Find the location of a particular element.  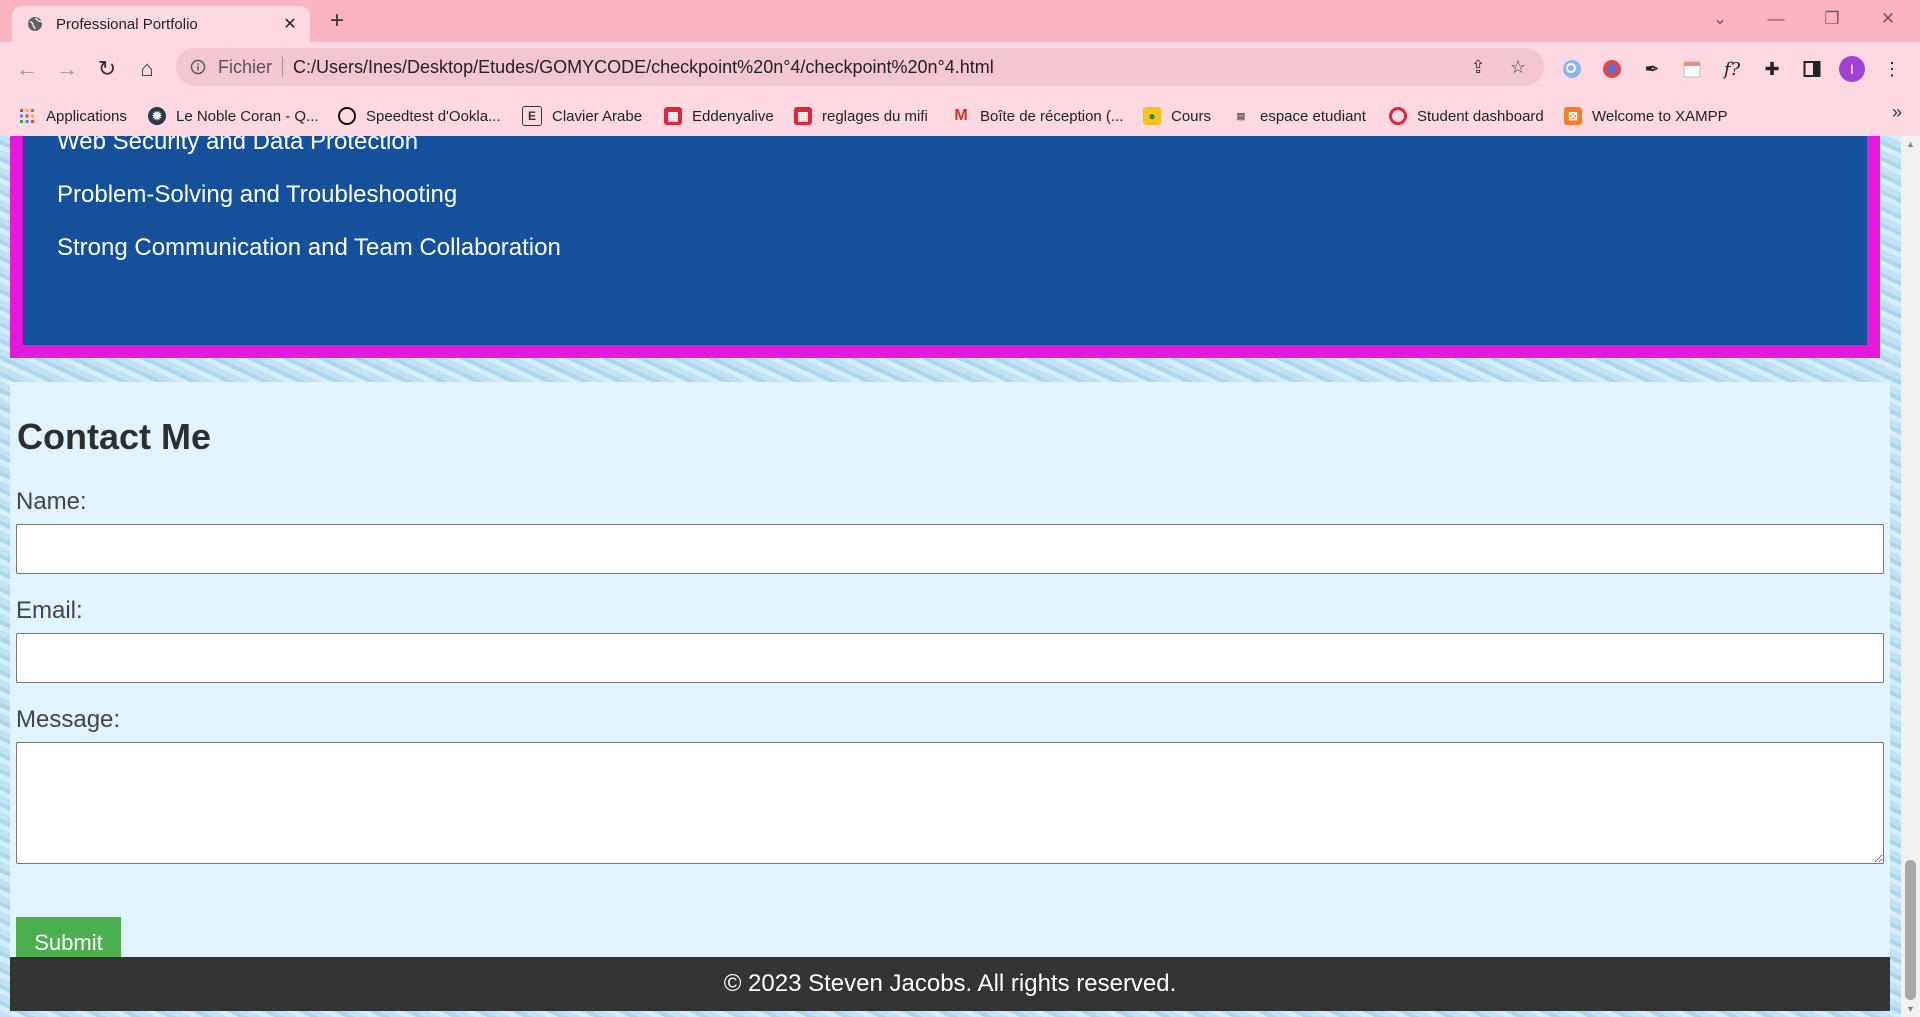

coran-icon: ✹ is located at coordinates (157, 116).